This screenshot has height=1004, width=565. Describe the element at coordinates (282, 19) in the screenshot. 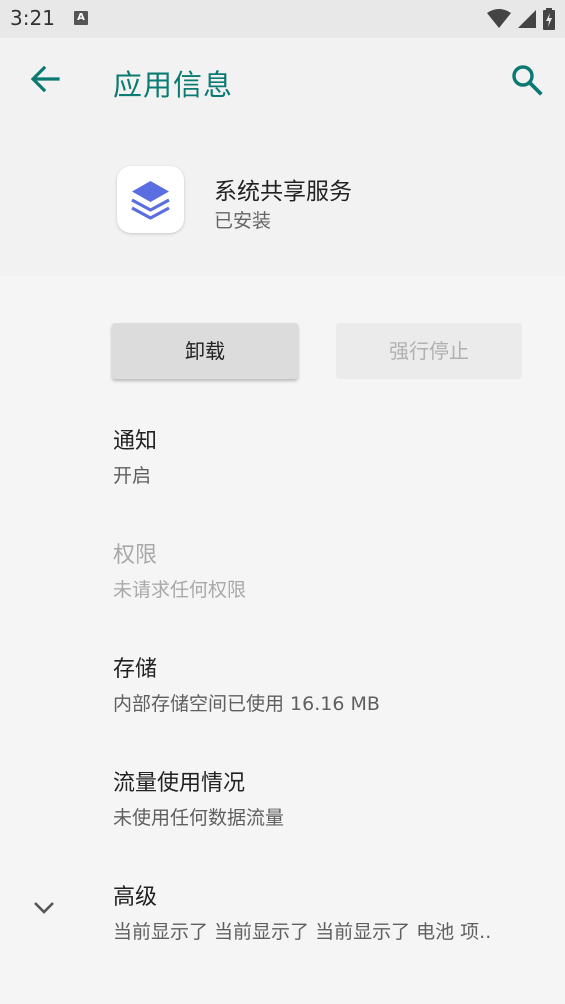

I see `status-bar: 3:21 A` at that location.